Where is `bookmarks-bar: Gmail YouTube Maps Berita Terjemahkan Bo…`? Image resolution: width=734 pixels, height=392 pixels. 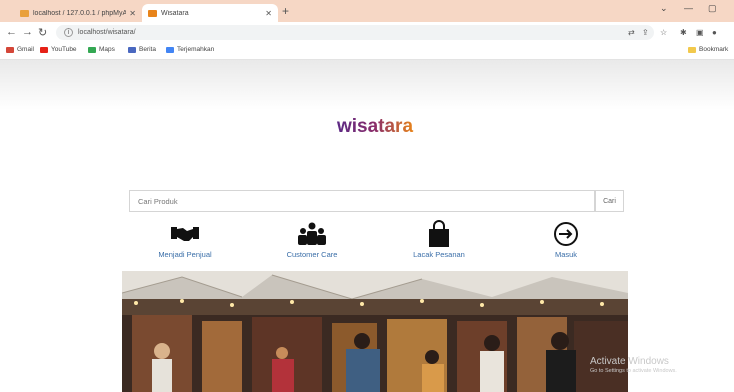
bookmarks-bar: Gmail YouTube Maps Berita Terjemahkan Bo… is located at coordinates (367, 51).